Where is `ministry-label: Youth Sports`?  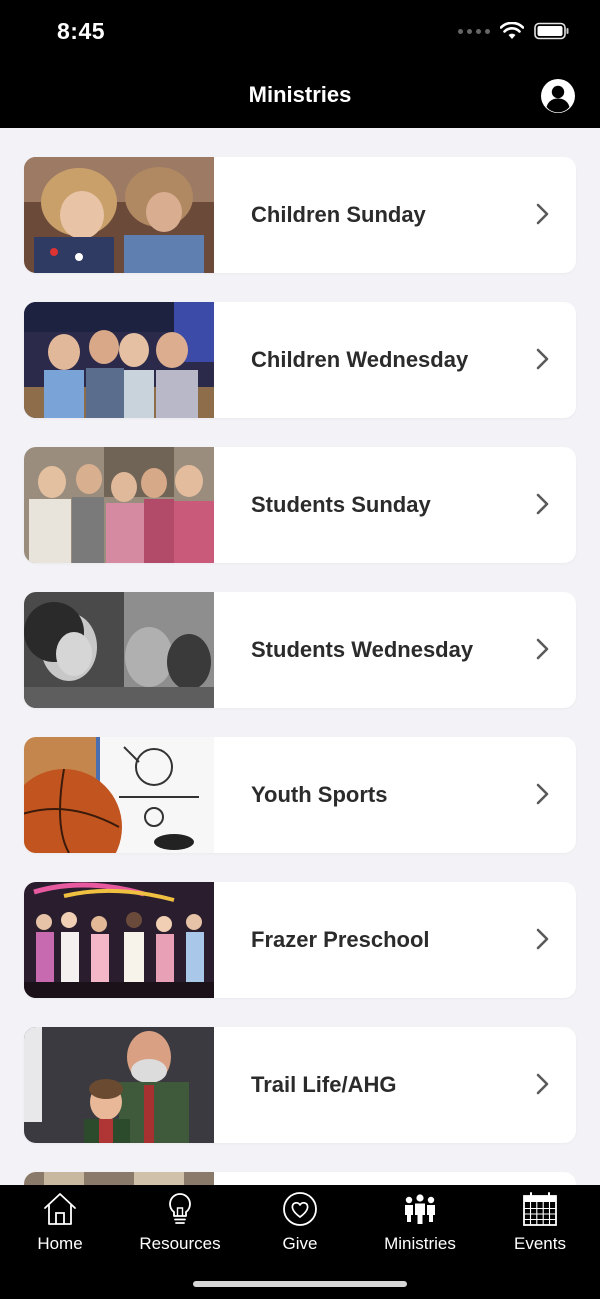
ministry-label: Youth Sports is located at coordinates (319, 794).